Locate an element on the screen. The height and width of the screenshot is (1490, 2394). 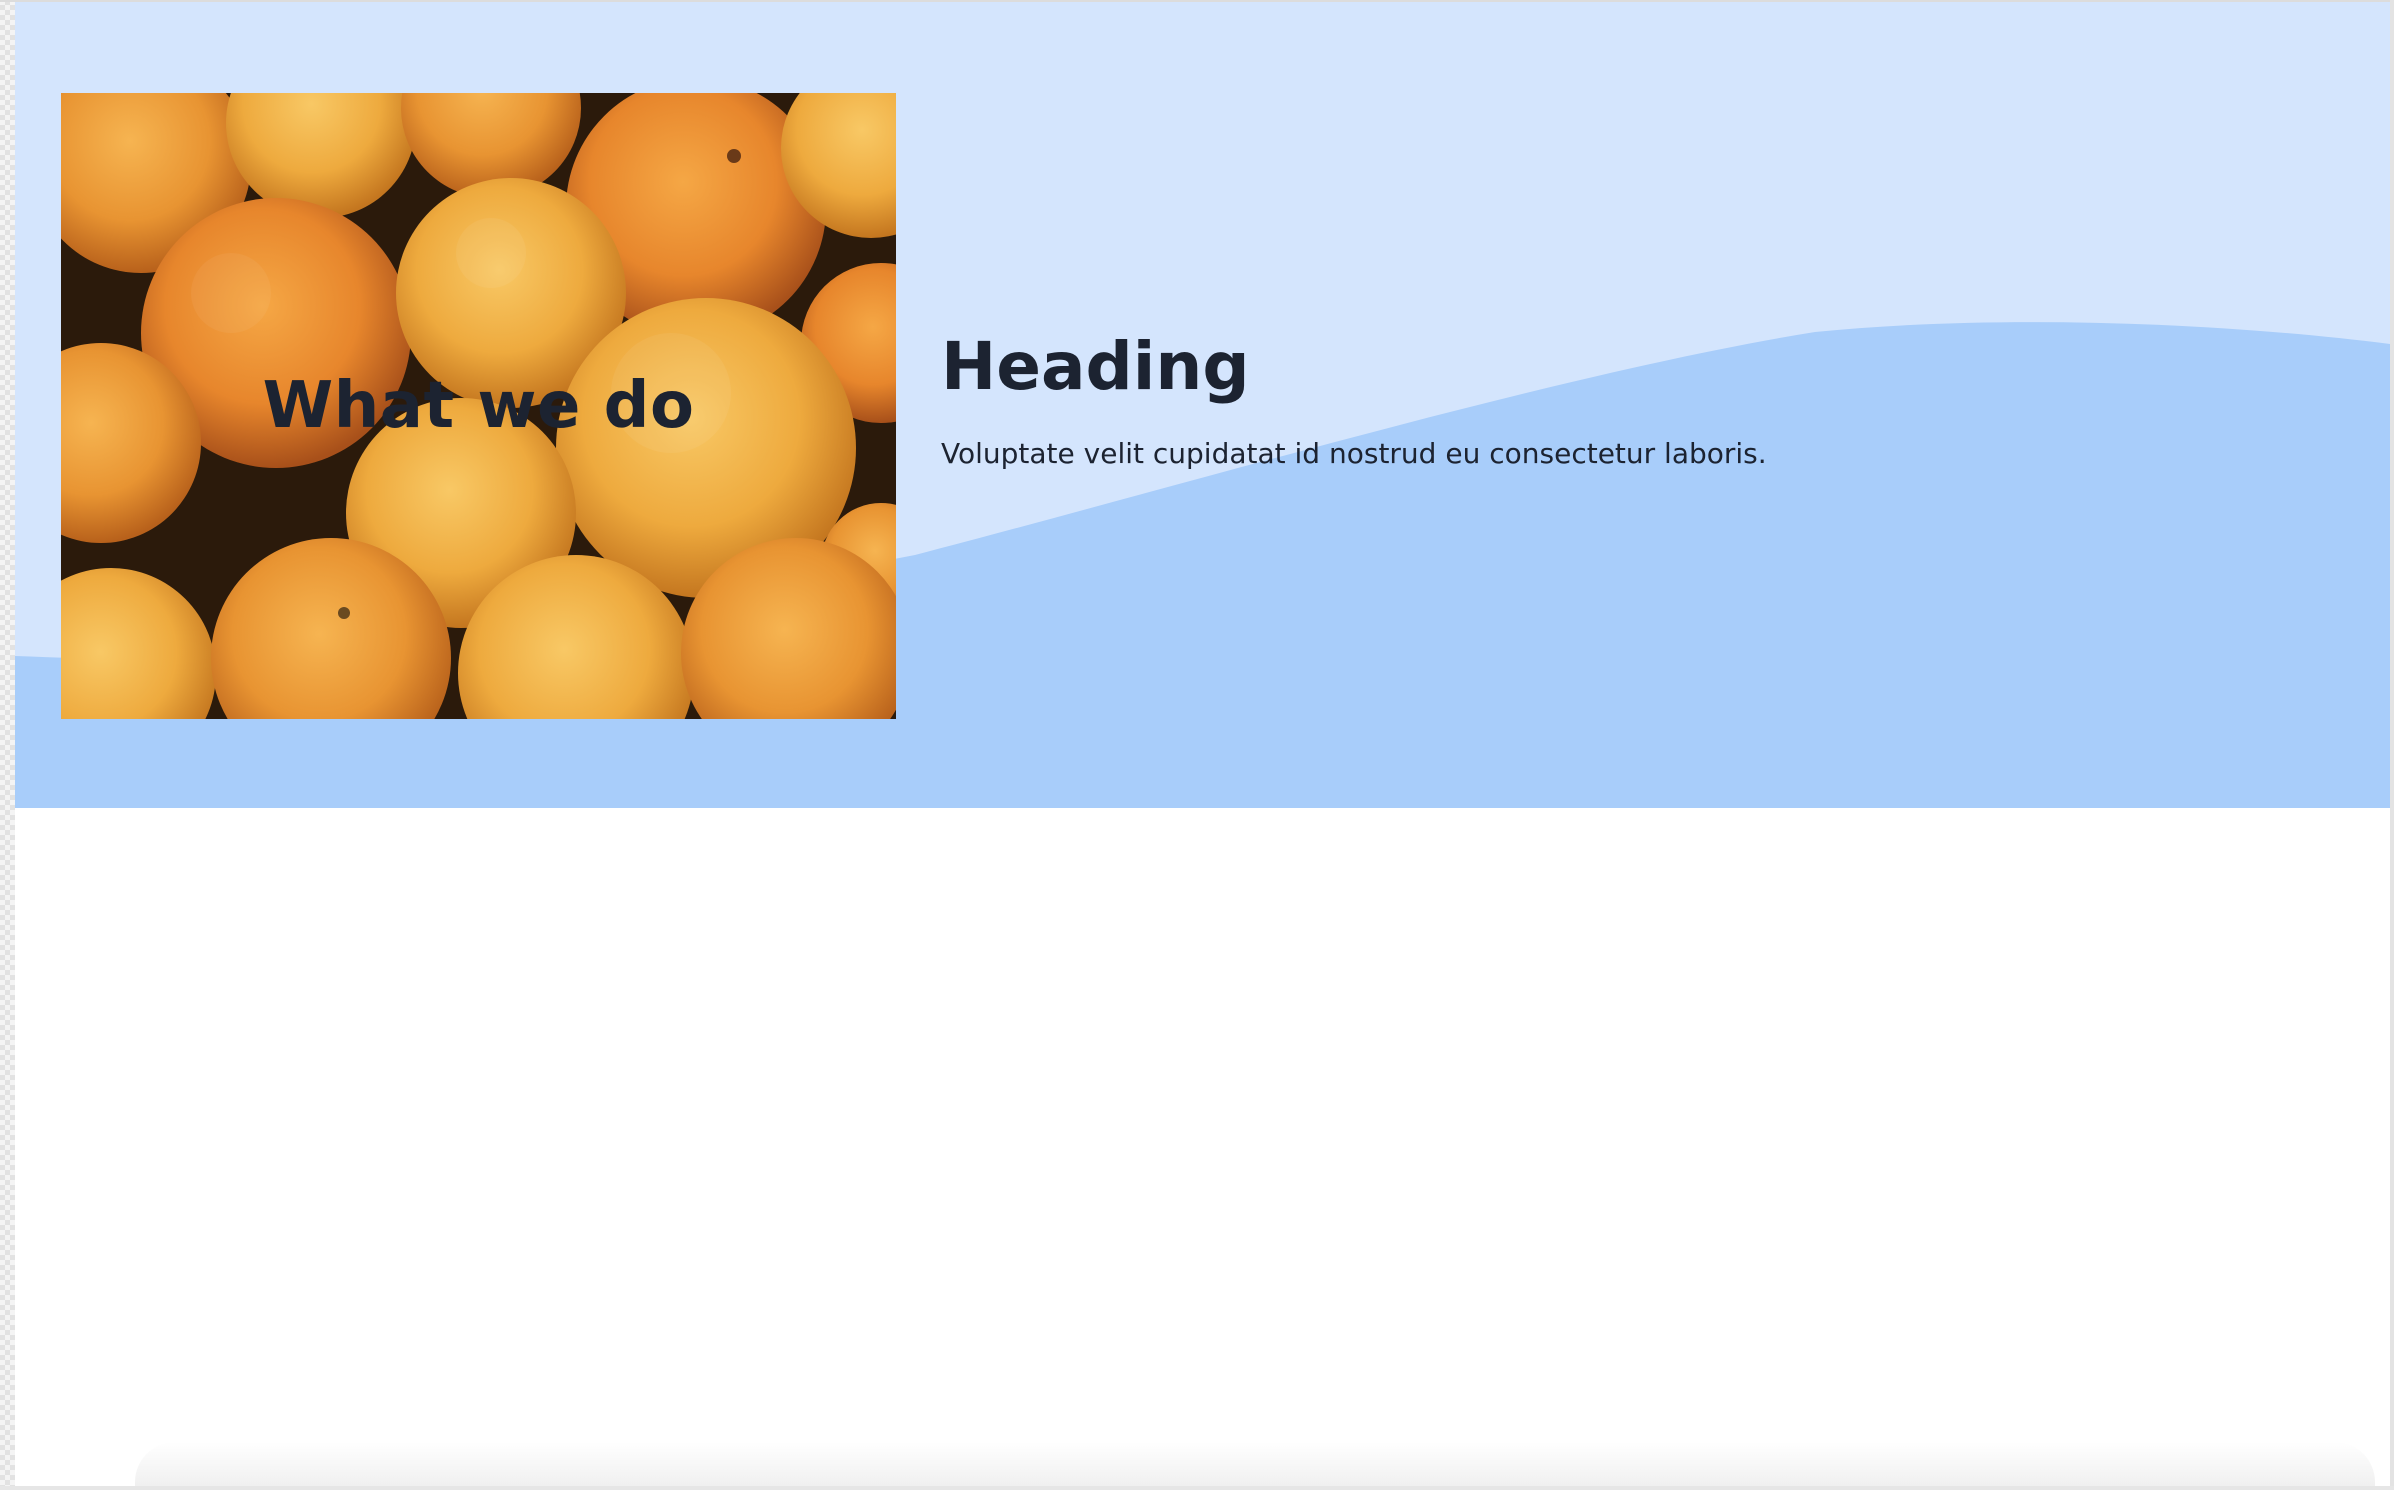
bottom-shadow is located at coordinates (1255, 1465).